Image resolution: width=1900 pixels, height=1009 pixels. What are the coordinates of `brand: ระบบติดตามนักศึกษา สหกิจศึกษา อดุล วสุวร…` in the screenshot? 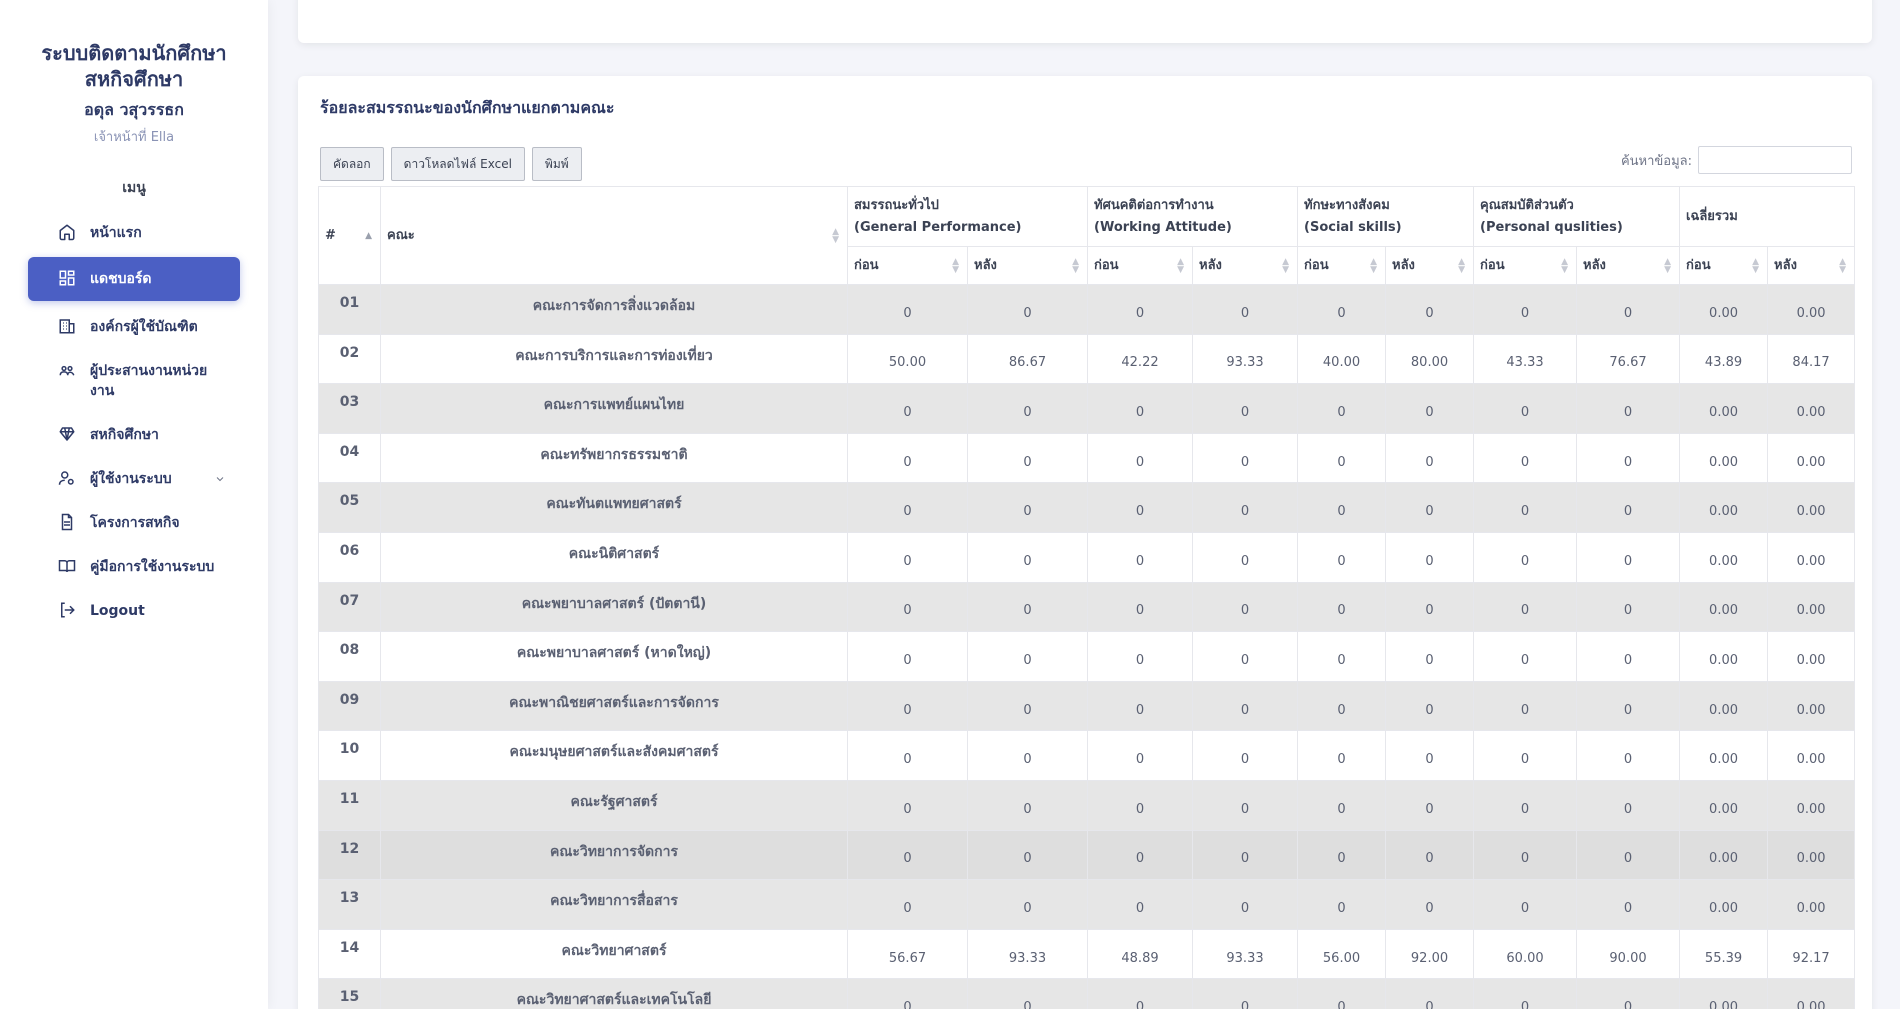 It's located at (134, 73).